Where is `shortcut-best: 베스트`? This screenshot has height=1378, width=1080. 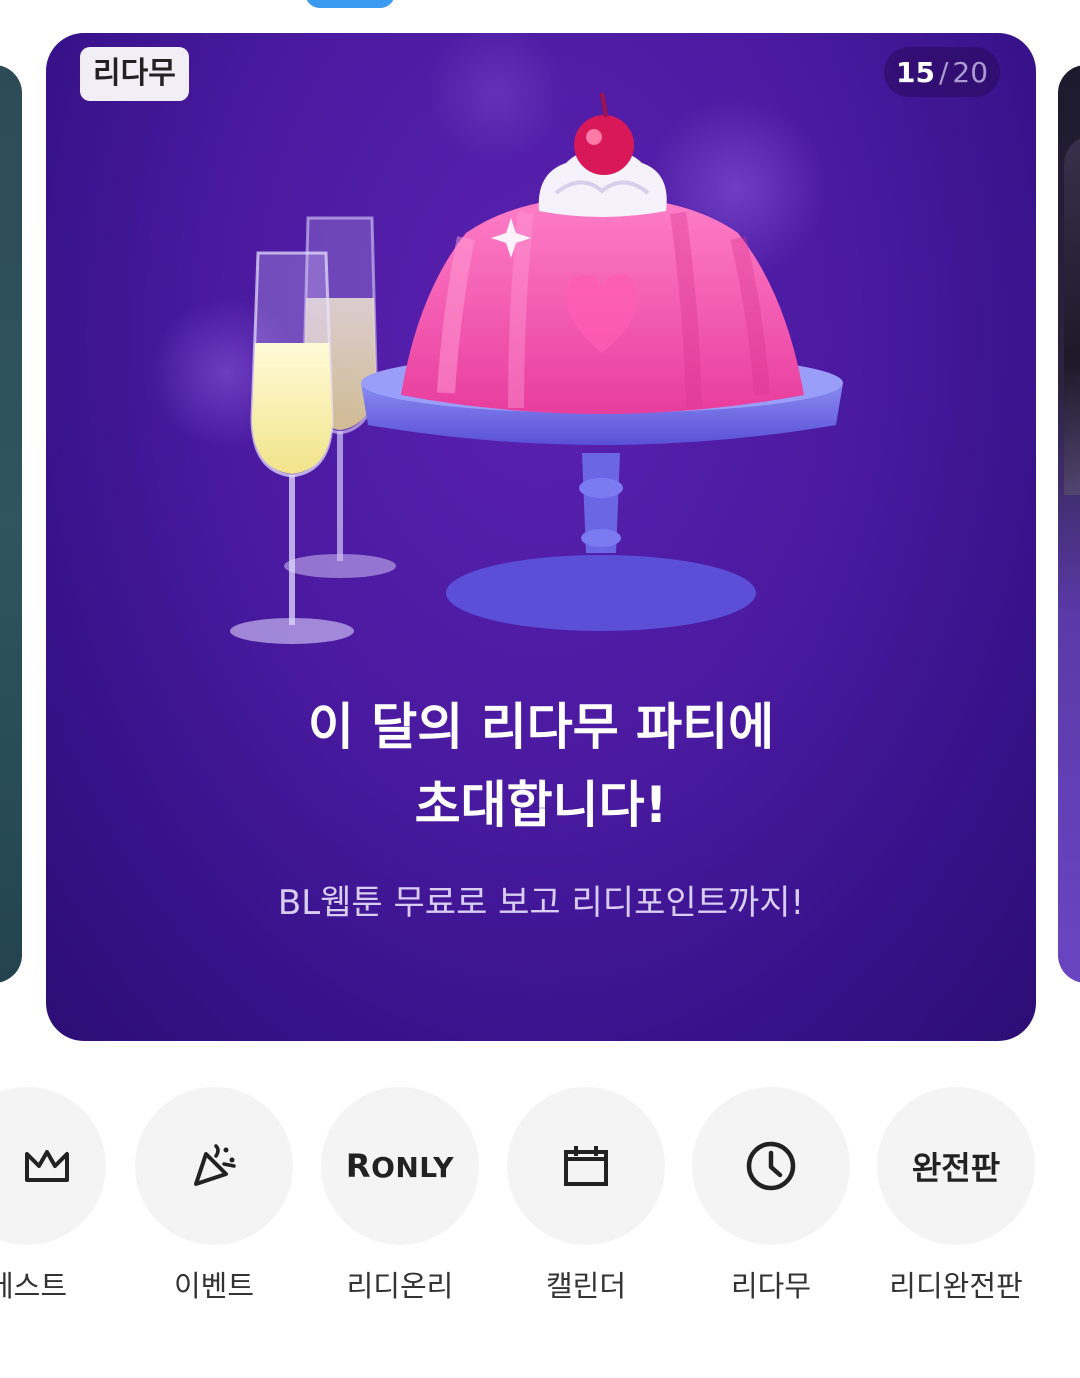
shortcut-best: 베스트 is located at coordinates (53, 1195).